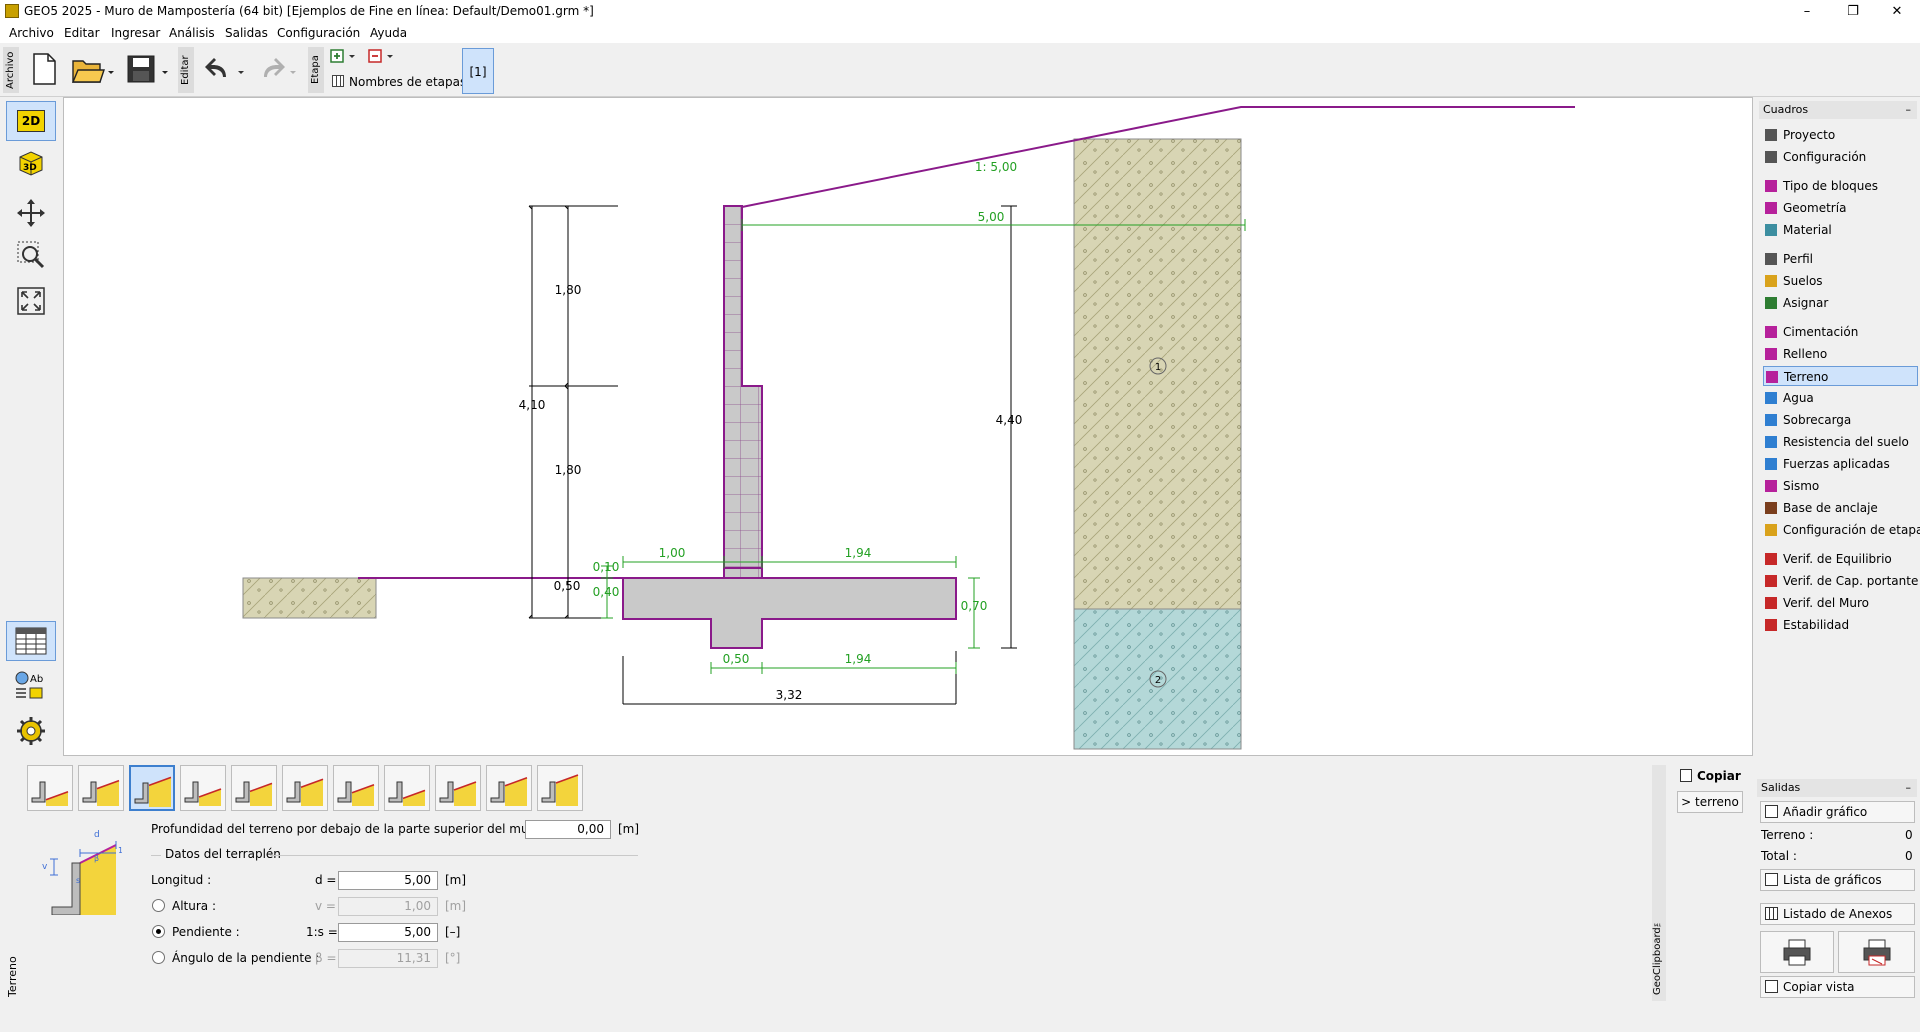  Describe the element at coordinates (225, 69) in the screenshot. I see `undo-icon` at that location.